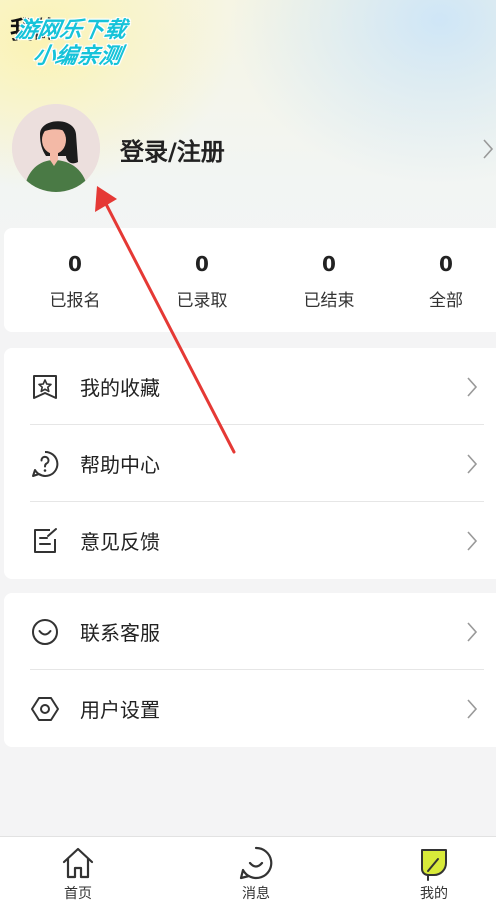 The height and width of the screenshot is (904, 496). Describe the element at coordinates (250, 280) in the screenshot. I see `enrollment-stats: 0 已报名 0 已录取 0 已结束 0 全部` at that location.